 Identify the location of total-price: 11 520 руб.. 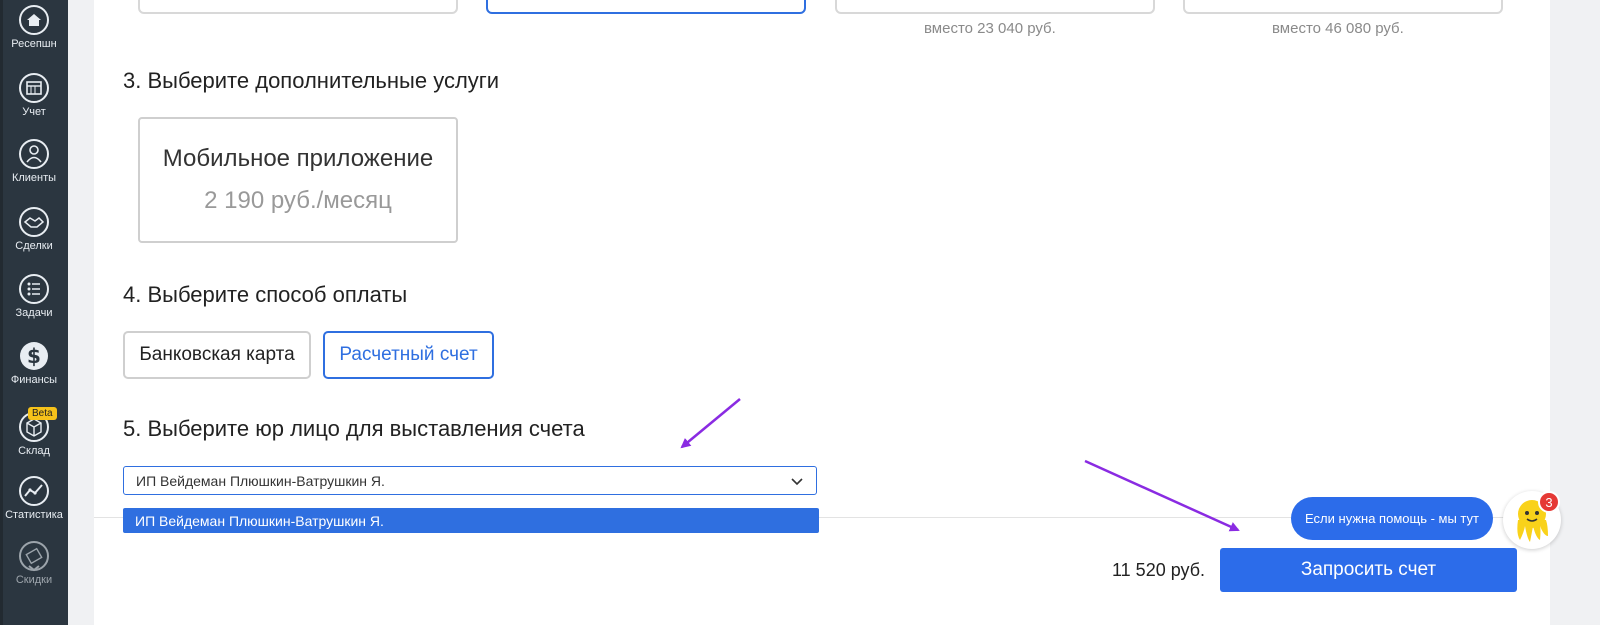
(1159, 570).